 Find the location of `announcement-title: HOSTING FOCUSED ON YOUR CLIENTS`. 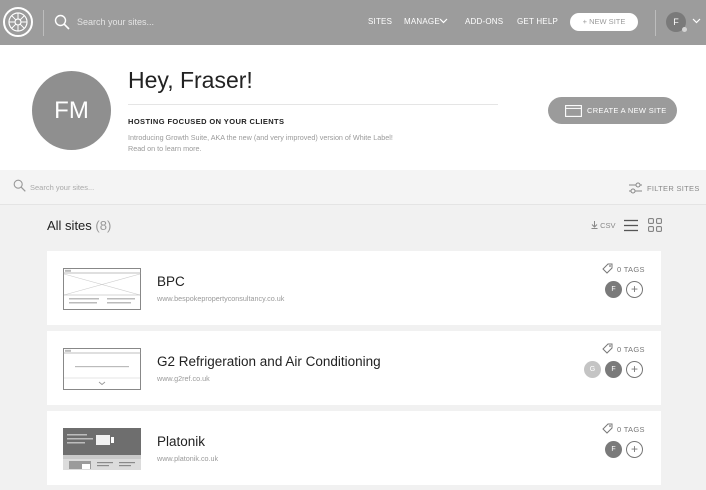

announcement-title: HOSTING FOCUSED ON YOUR CLIENTS is located at coordinates (206, 121).